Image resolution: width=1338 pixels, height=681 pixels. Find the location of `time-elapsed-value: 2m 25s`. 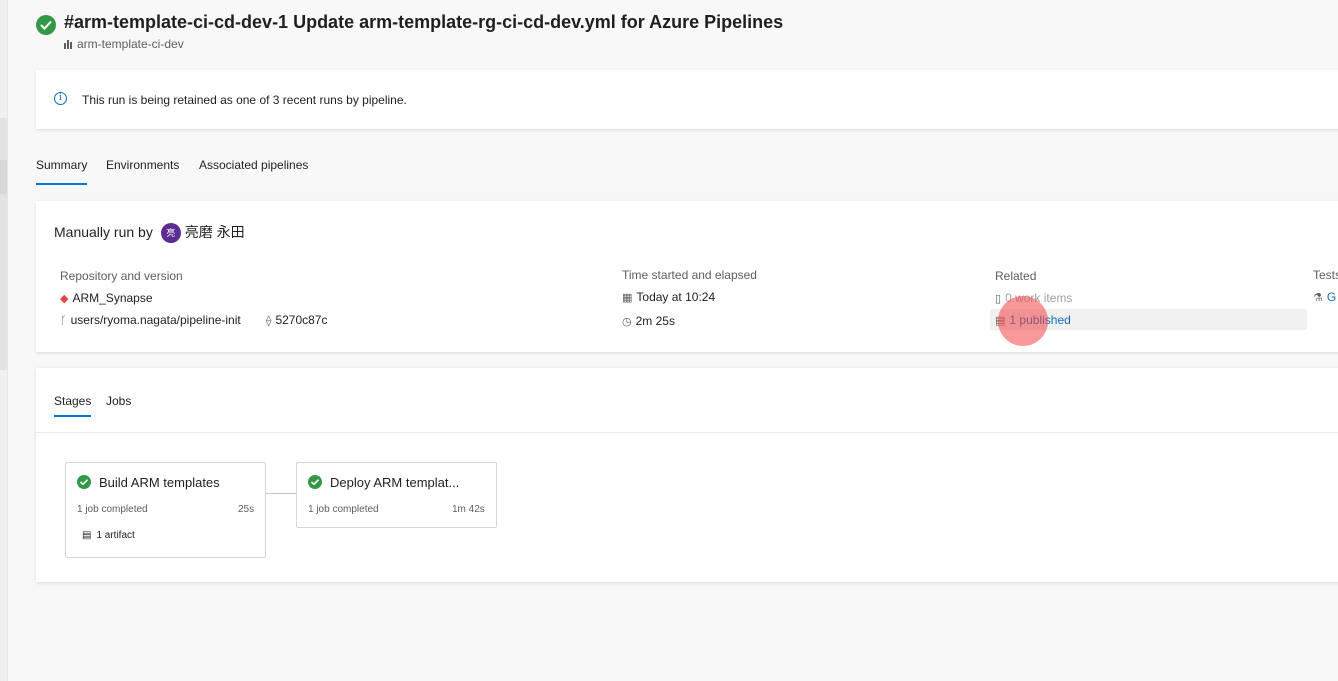

time-elapsed-value: 2m 25s is located at coordinates (655, 321).